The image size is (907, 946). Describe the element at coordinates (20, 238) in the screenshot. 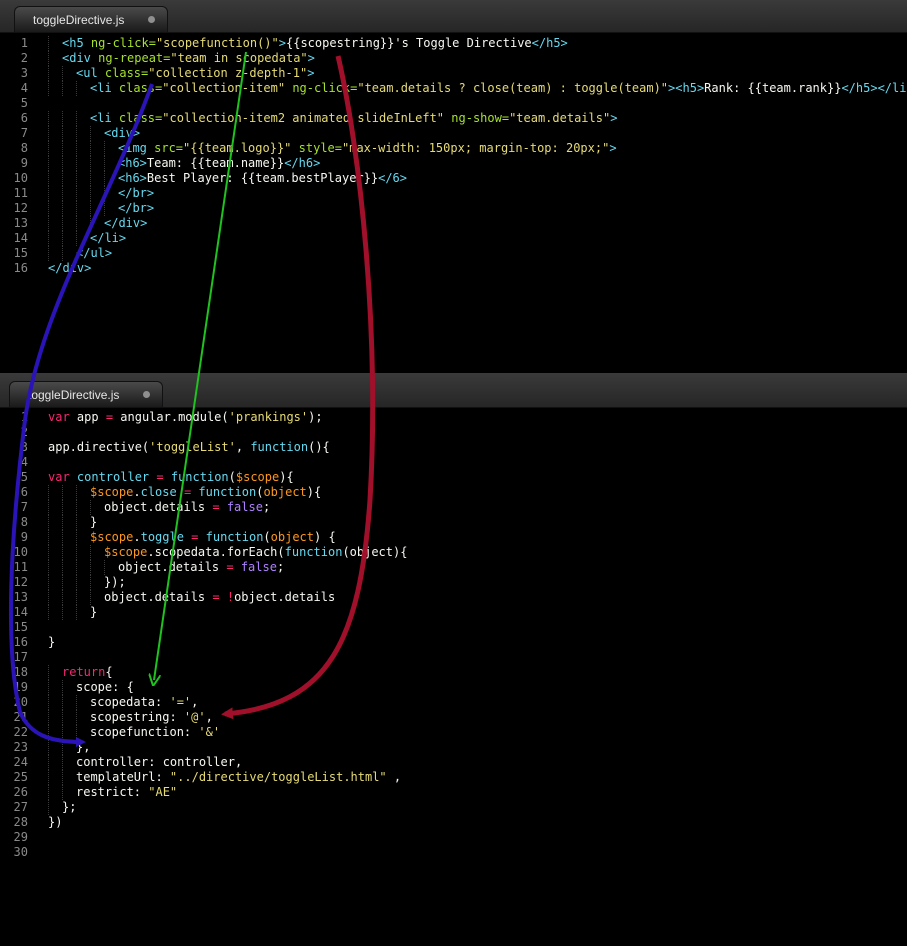

I see `line-number: 14` at that location.